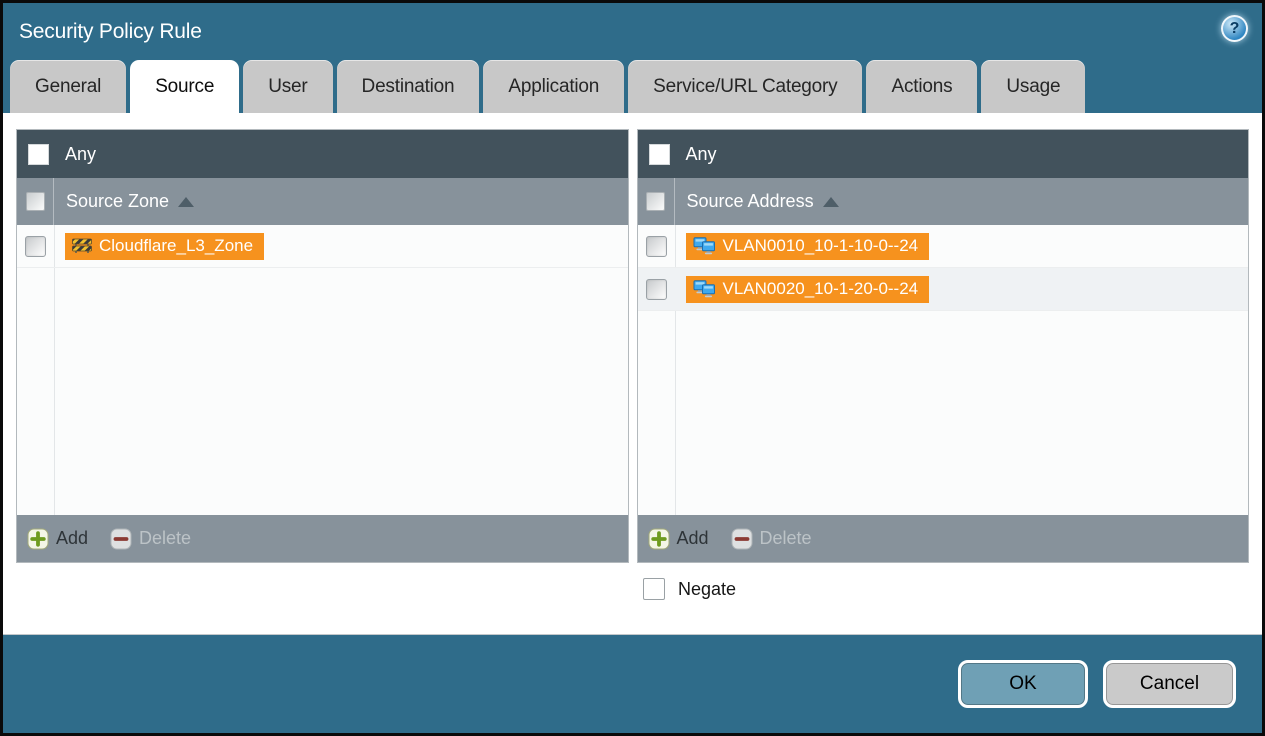 The image size is (1265, 736). Describe the element at coordinates (942, 289) in the screenshot. I see `table-row: VLAN0020_10-1-20-0--24` at that location.